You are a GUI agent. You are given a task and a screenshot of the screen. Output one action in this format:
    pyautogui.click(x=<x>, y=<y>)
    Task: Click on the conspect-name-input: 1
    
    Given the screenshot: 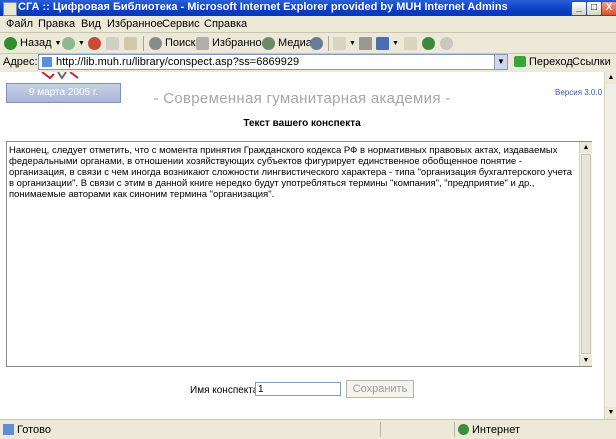 What is the action you would take?
    pyautogui.click(x=298, y=389)
    